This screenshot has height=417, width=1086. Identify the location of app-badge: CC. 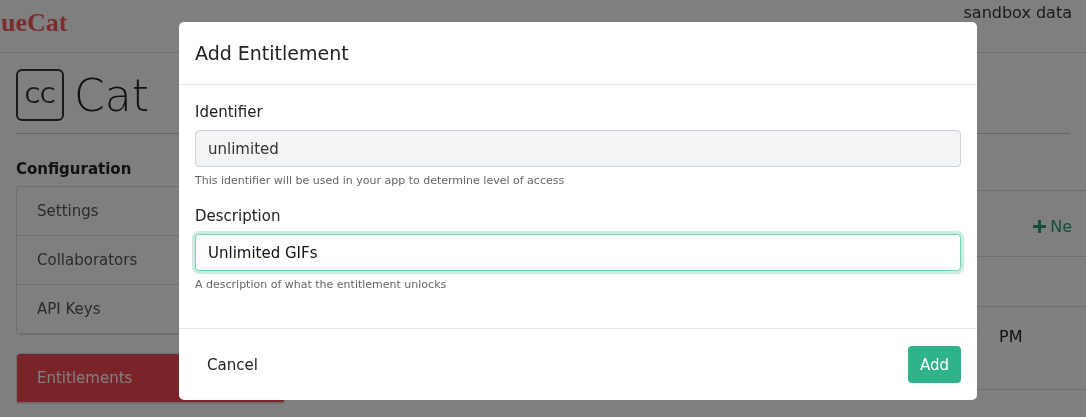
(40, 95).